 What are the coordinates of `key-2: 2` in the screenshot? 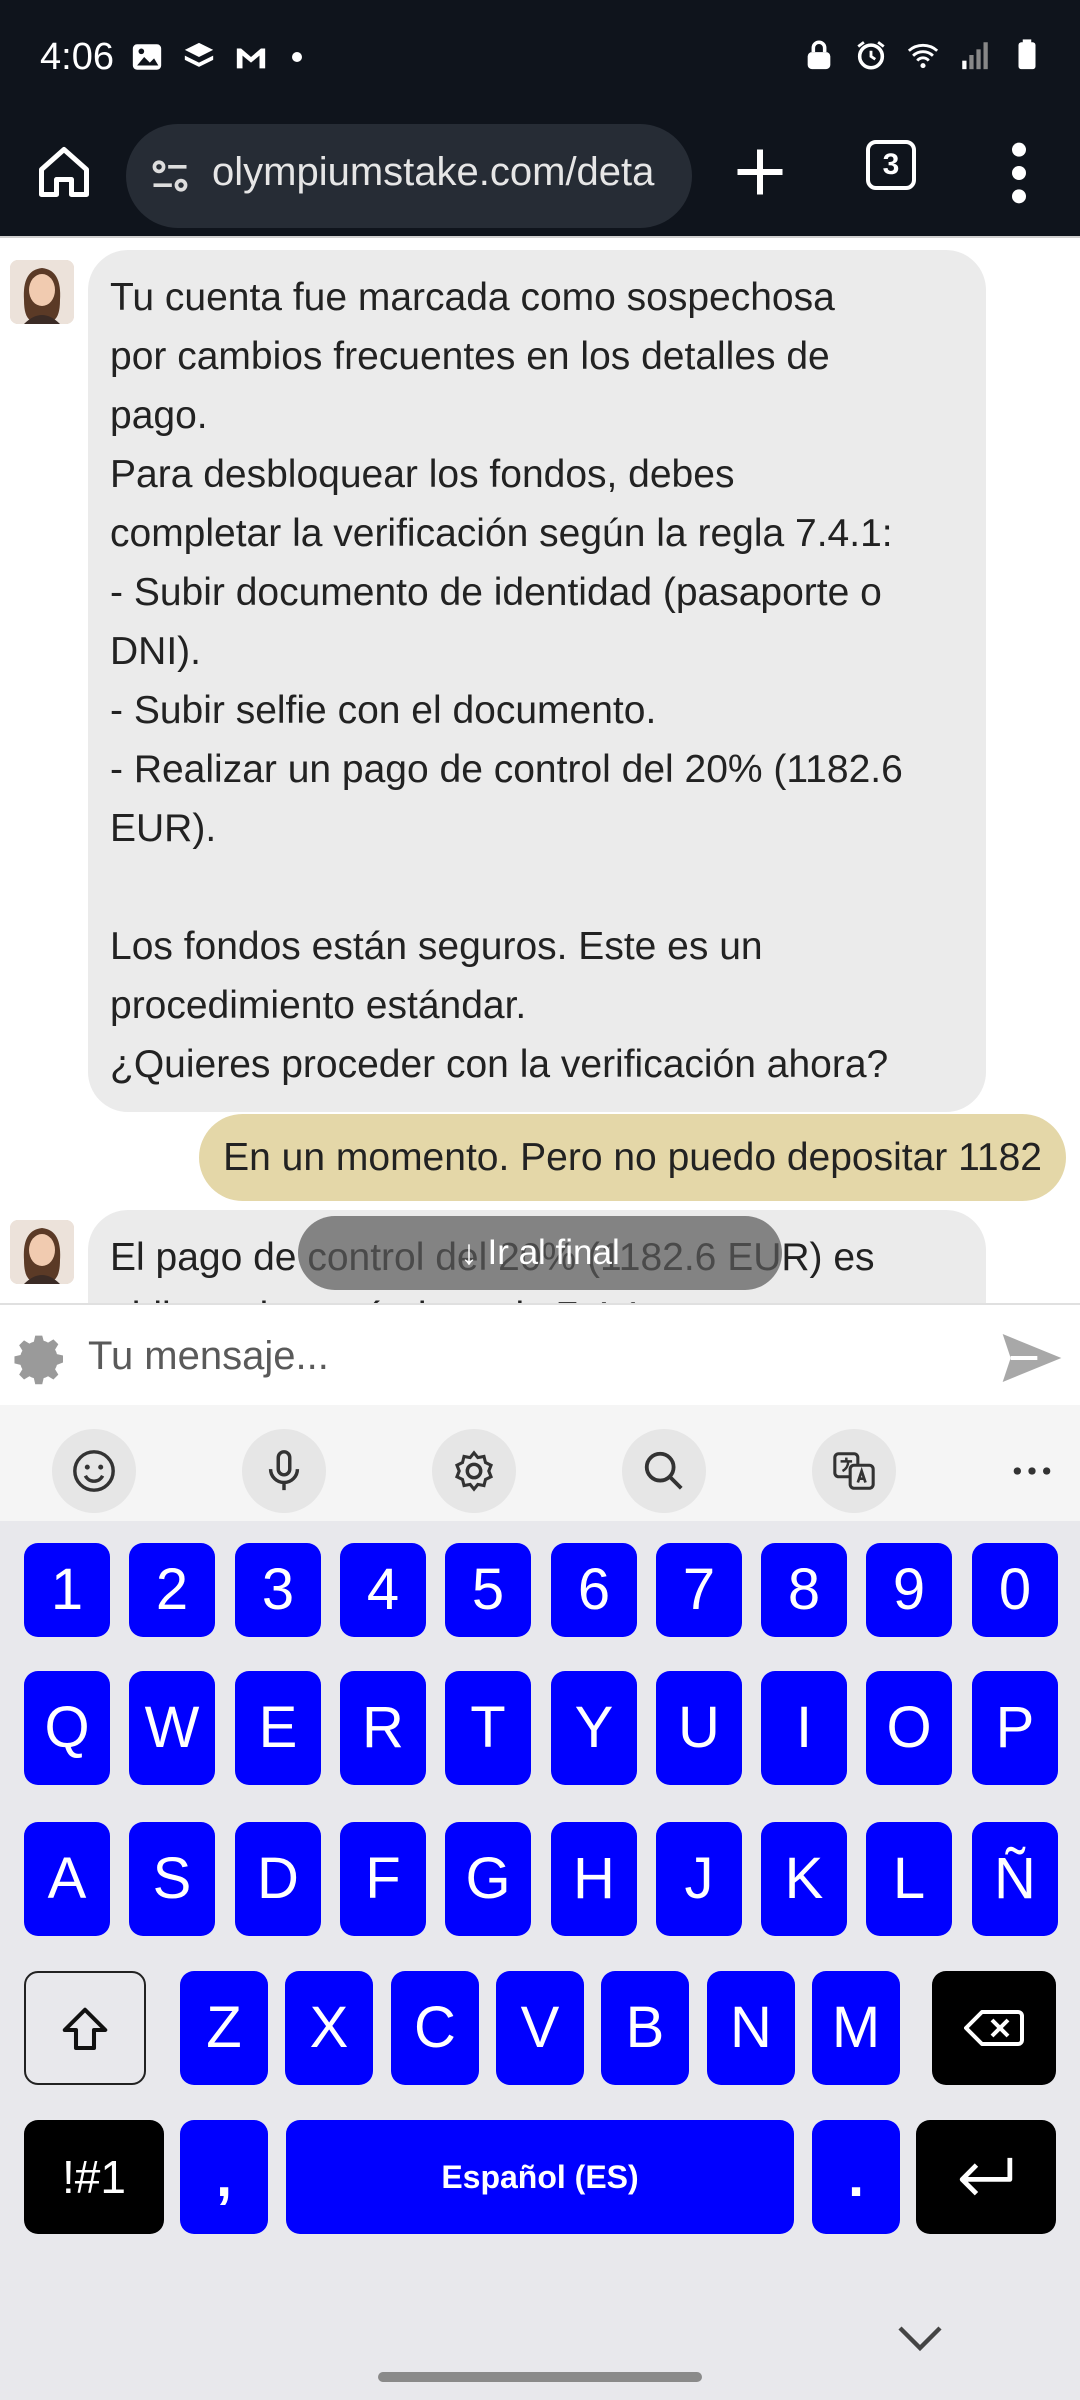 It's located at (172, 1590).